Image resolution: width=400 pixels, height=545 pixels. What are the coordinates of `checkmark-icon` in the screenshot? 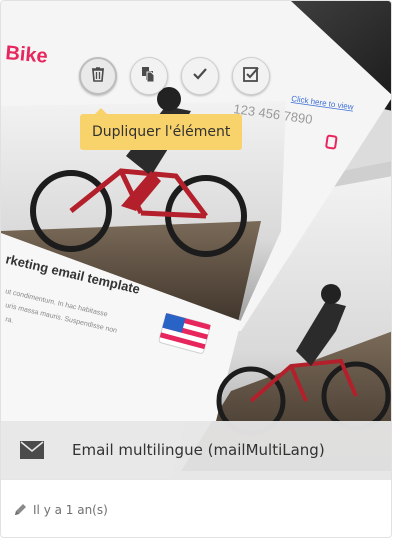 It's located at (200, 76).